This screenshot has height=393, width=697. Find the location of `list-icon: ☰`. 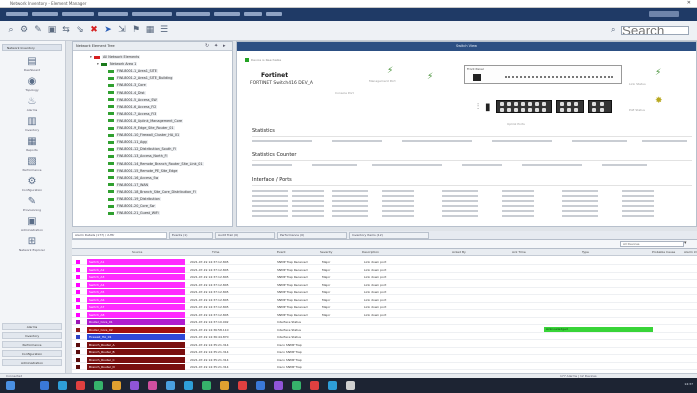

list-icon: ☰ is located at coordinates (164, 30).